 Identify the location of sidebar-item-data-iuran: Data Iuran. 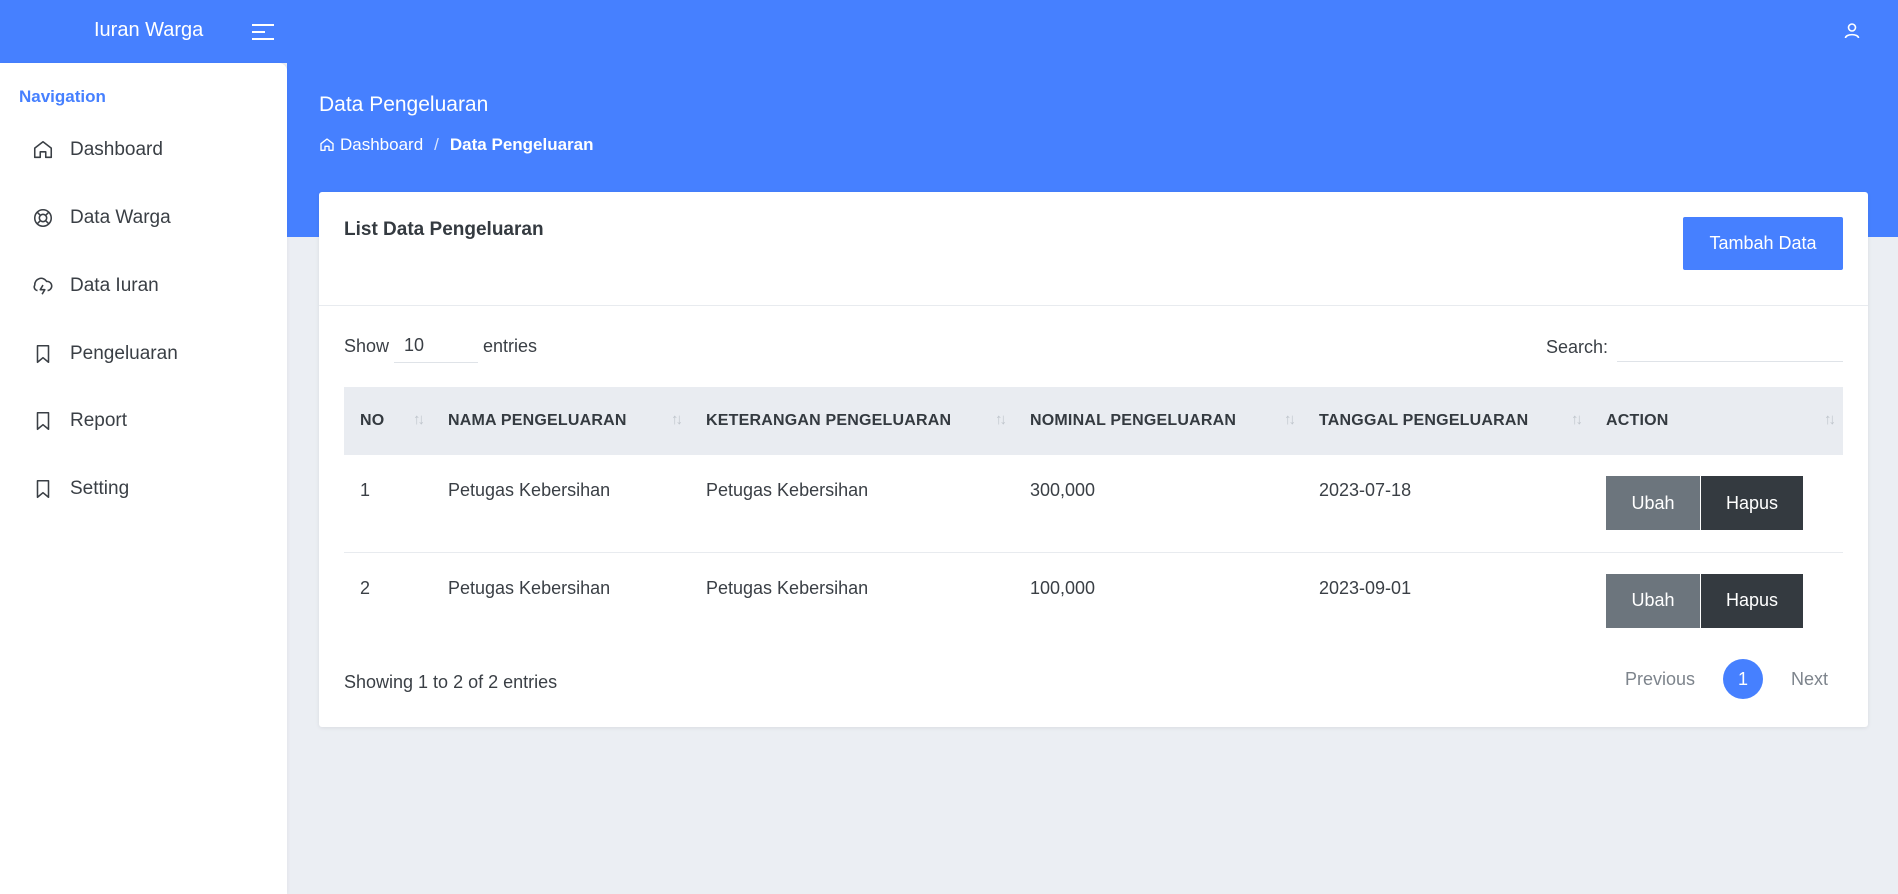
(95, 286).